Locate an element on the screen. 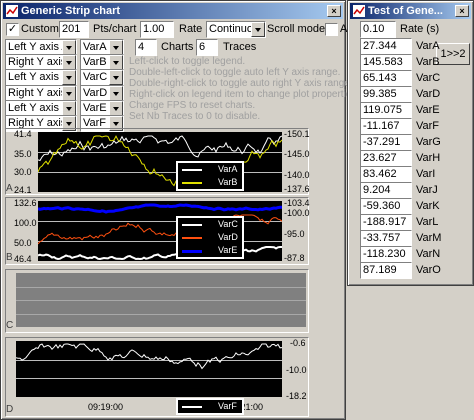  var-value-input: 23.627 is located at coordinates (386, 158).